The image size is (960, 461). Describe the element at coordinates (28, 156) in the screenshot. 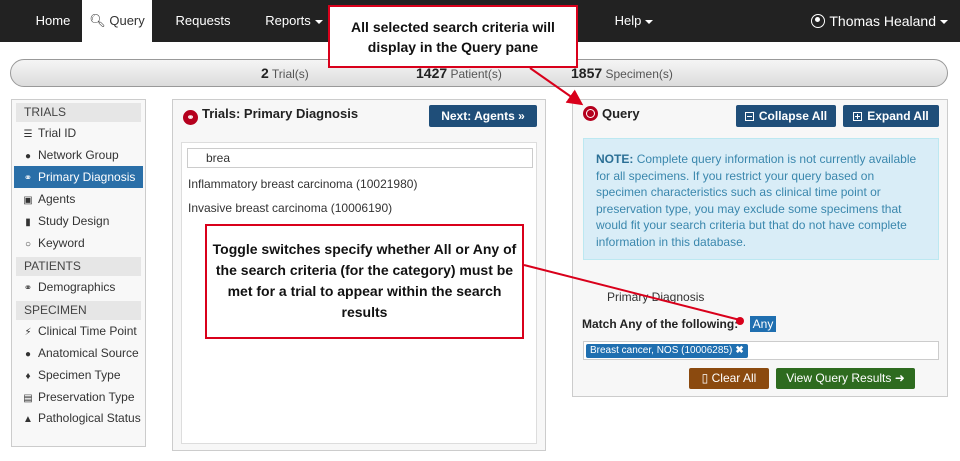

I see `users-icon: ●` at that location.